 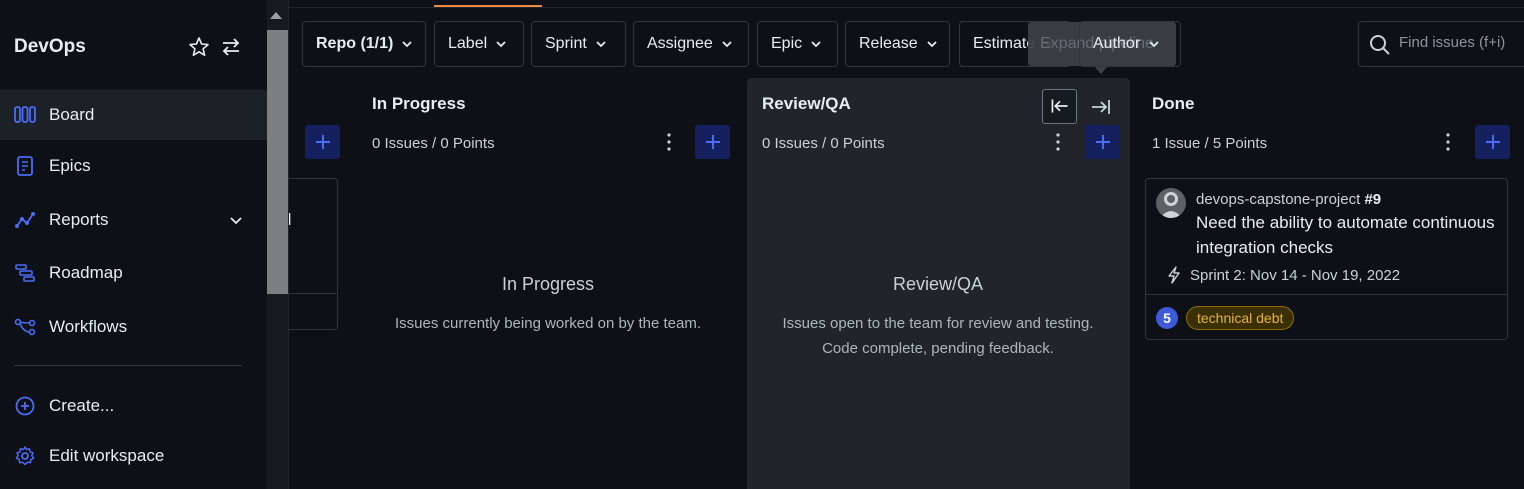 I want to click on author-filter-button: Author, so click(x=1130, y=44).